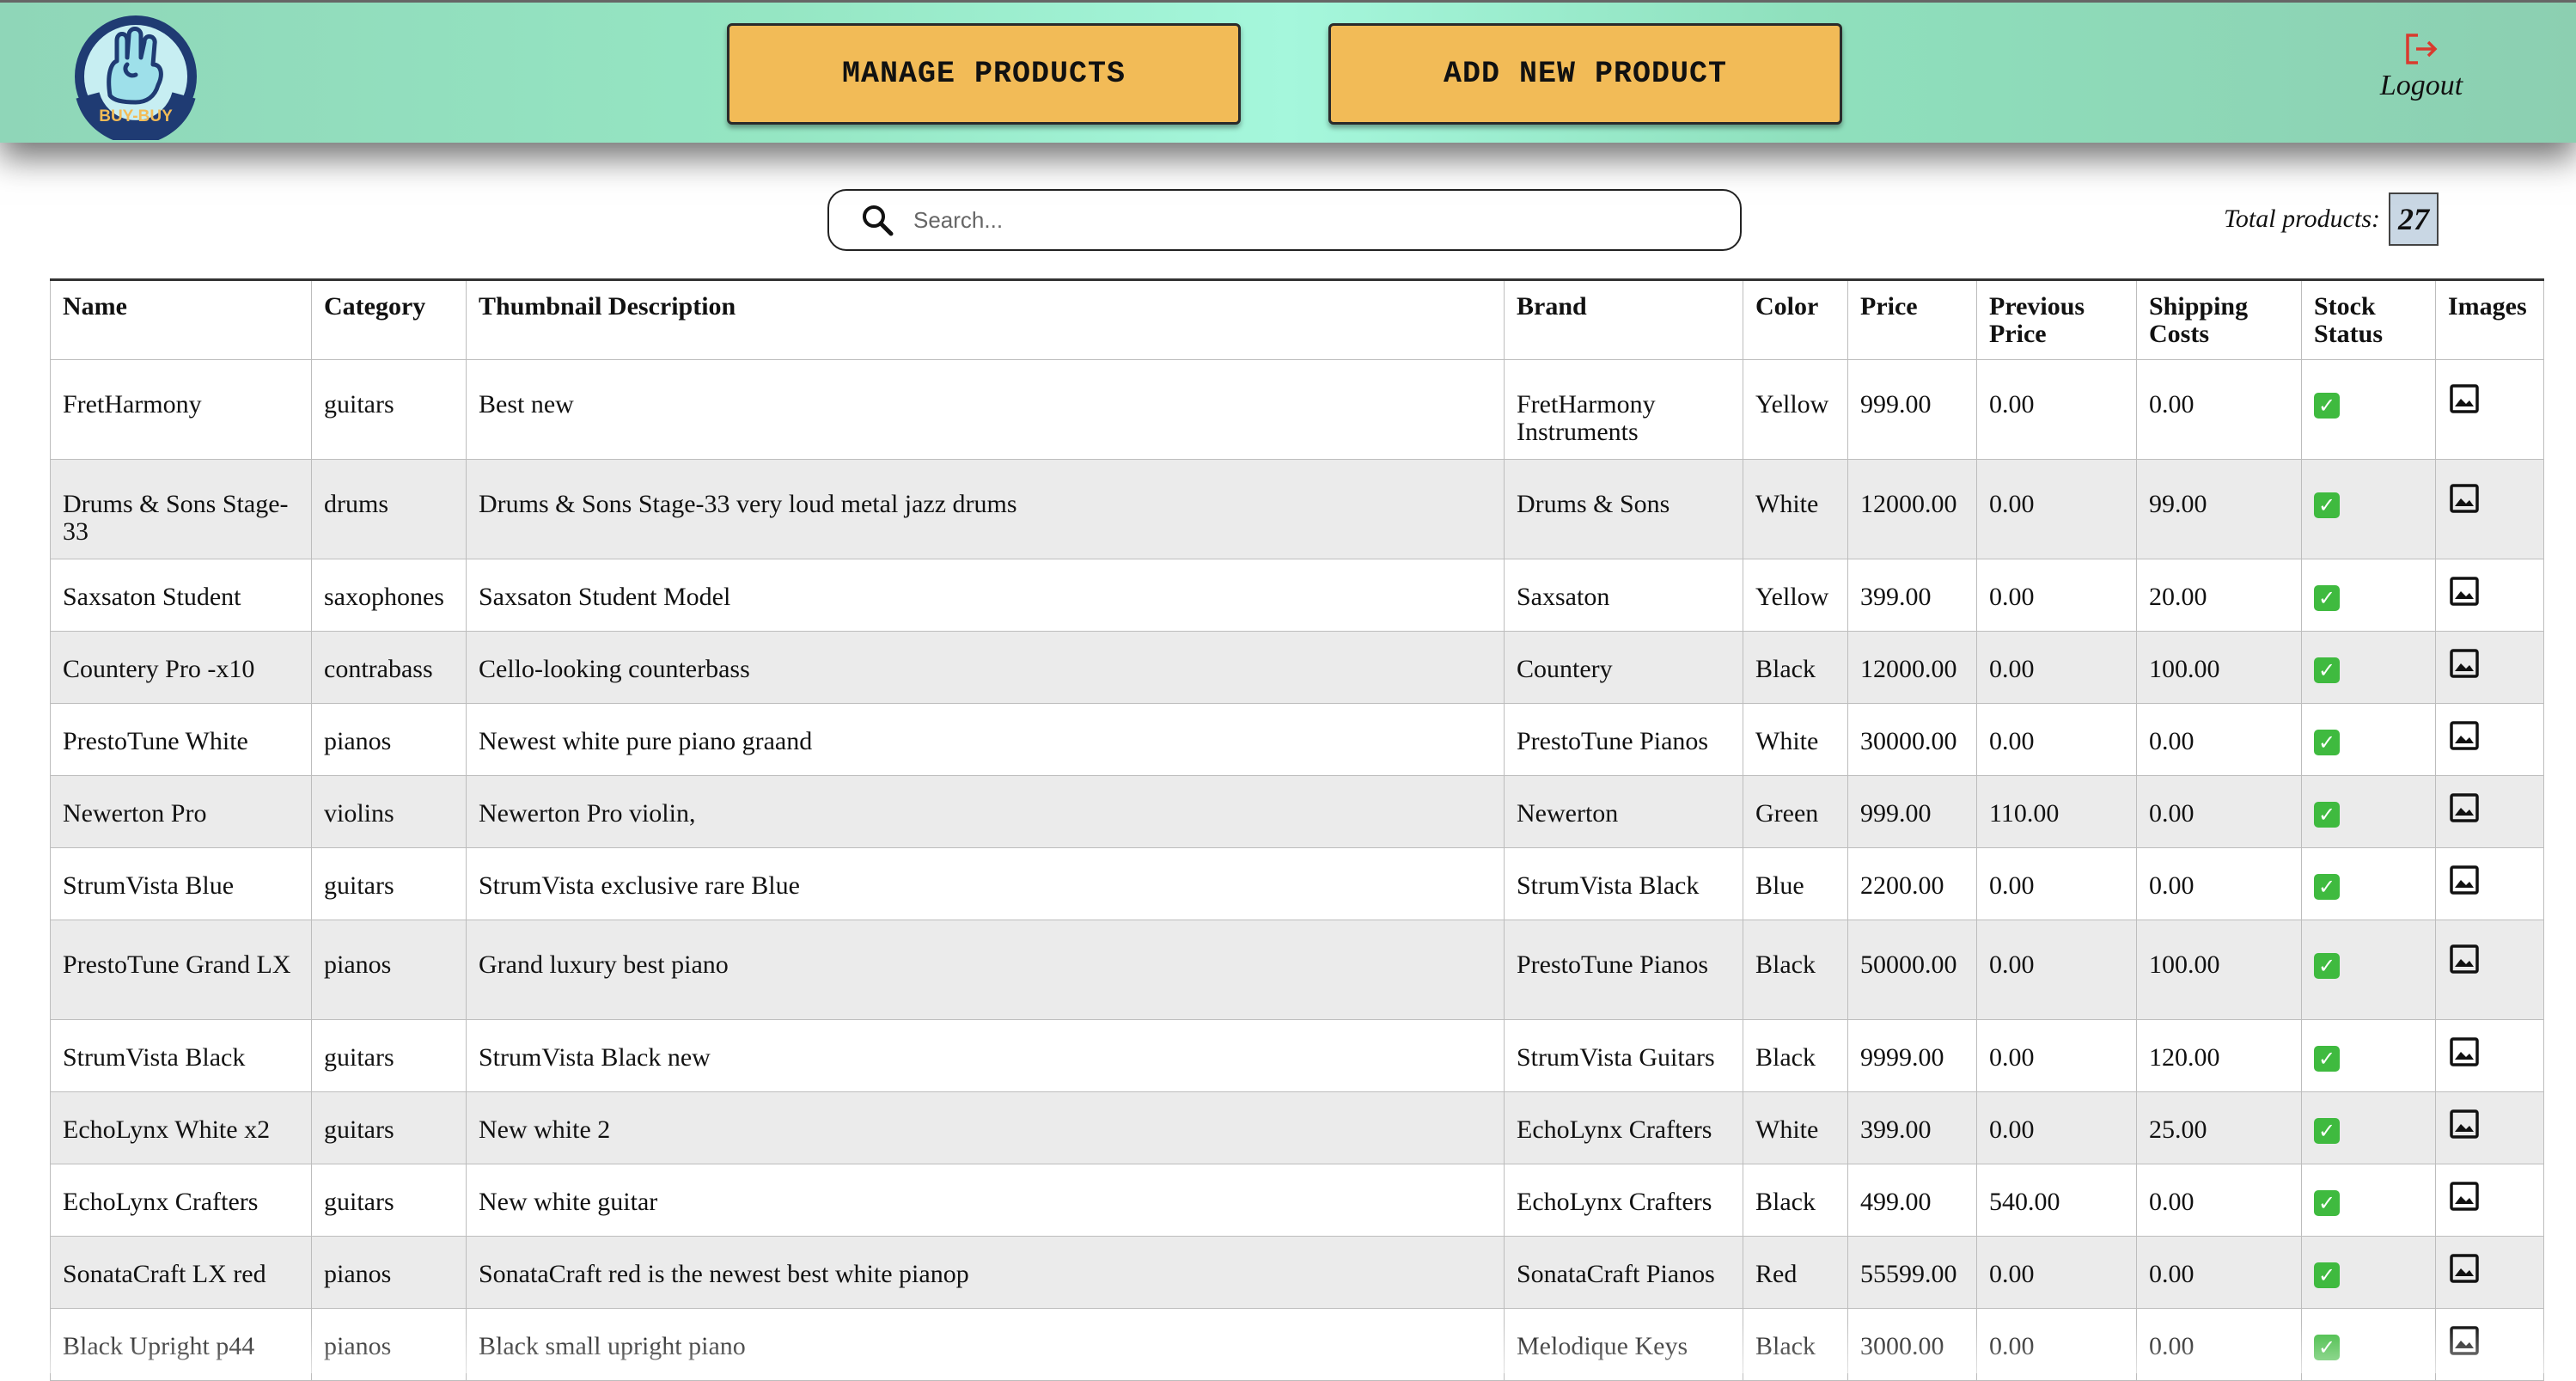 The height and width of the screenshot is (1381, 2576). I want to click on cell-brand: StrumVista Guitars, so click(1623, 1055).